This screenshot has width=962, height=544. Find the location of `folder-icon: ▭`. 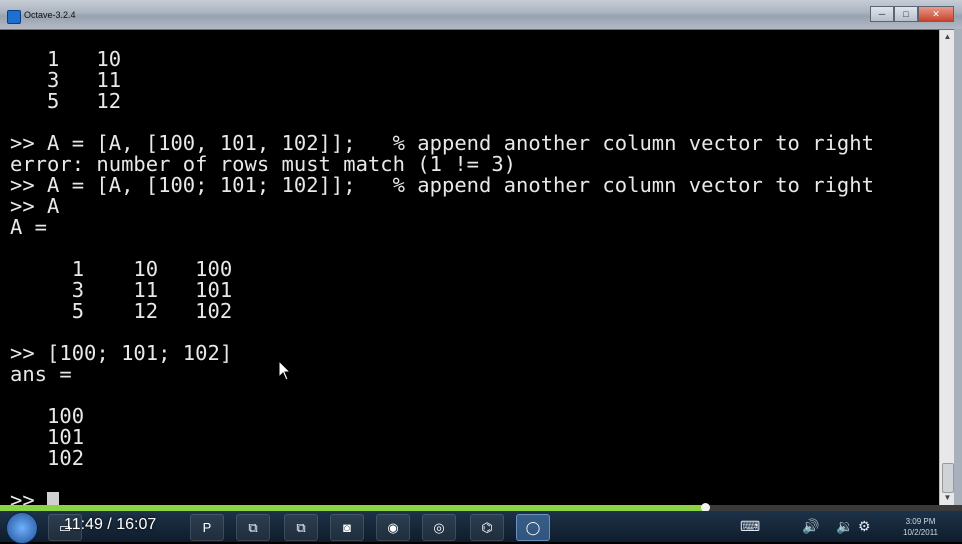

folder-icon: ▭ is located at coordinates (65, 527).